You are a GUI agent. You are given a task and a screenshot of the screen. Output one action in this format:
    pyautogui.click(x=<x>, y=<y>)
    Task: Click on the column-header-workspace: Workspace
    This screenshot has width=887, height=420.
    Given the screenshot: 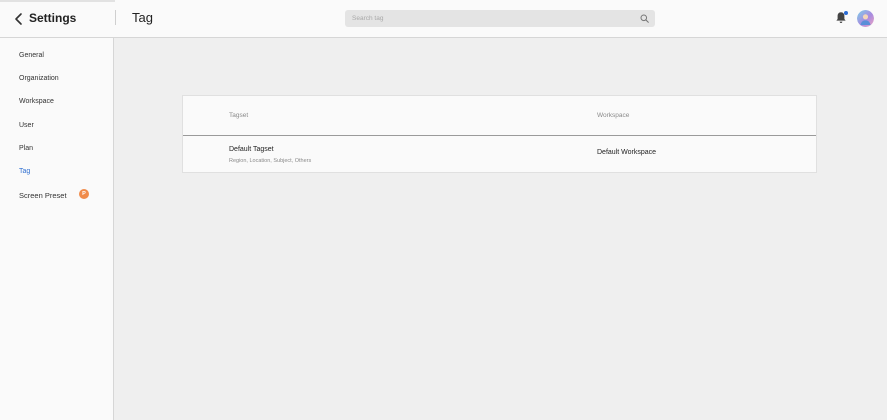 What is the action you would take?
    pyautogui.click(x=613, y=115)
    